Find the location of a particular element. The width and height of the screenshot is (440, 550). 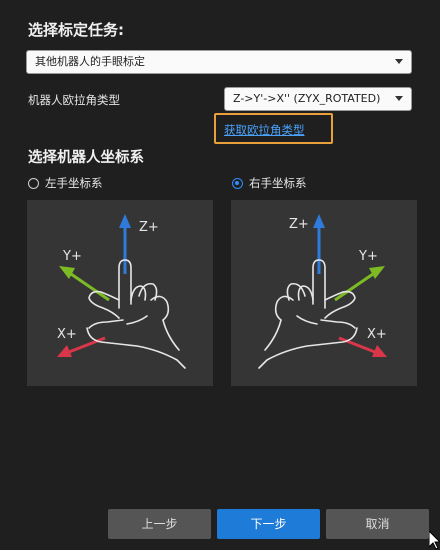

euler-type-select: Z->Y'->X'' (ZYX_ROTATED) is located at coordinates (318, 99).